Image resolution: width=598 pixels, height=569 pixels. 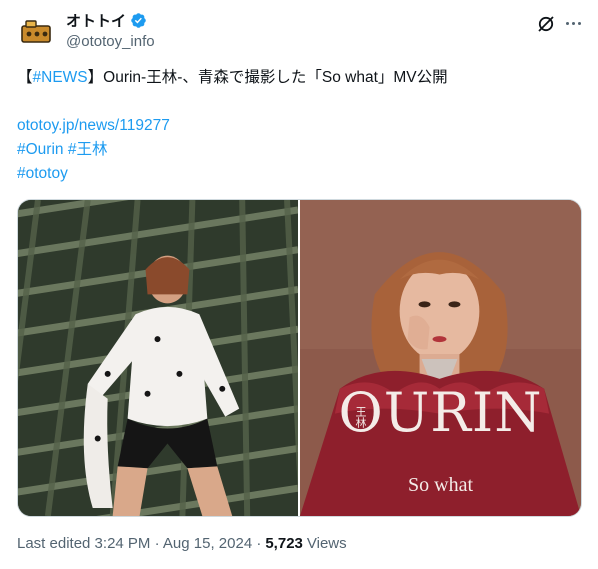 What do you see at coordinates (88, 149) in the screenshot?
I see `hashtag-kanji: #王林` at bounding box center [88, 149].